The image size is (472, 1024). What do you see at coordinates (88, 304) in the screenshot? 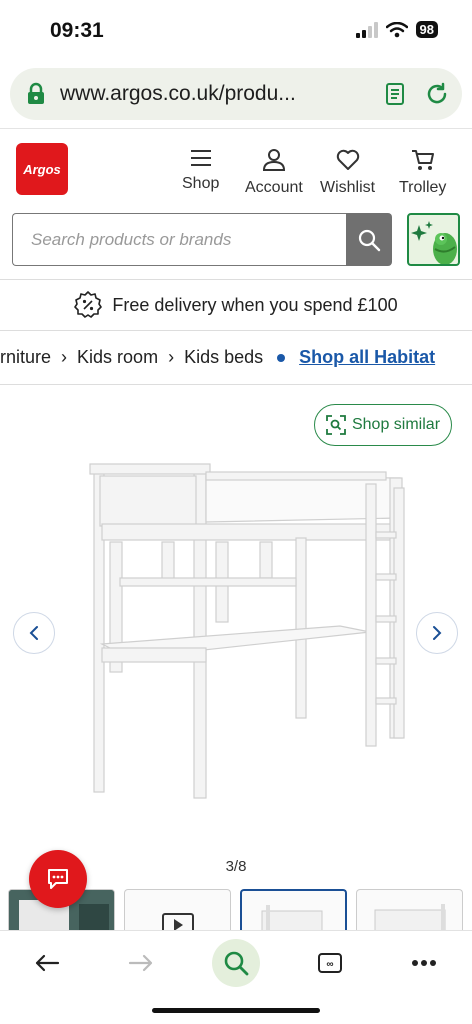
I see `discount-badge-icon` at bounding box center [88, 304].